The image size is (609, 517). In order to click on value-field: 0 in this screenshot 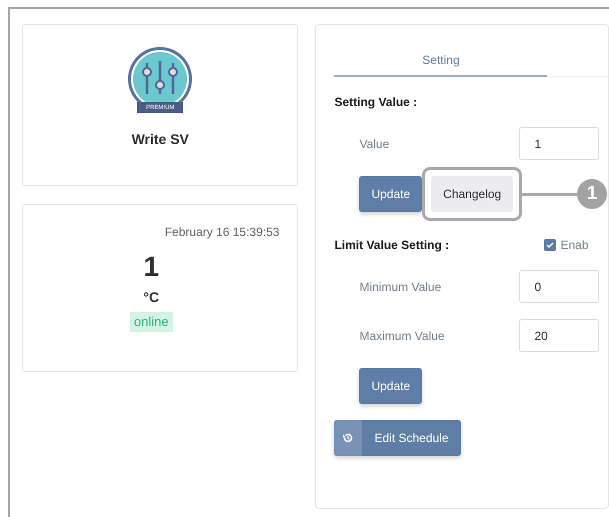, I will do `click(559, 286)`.